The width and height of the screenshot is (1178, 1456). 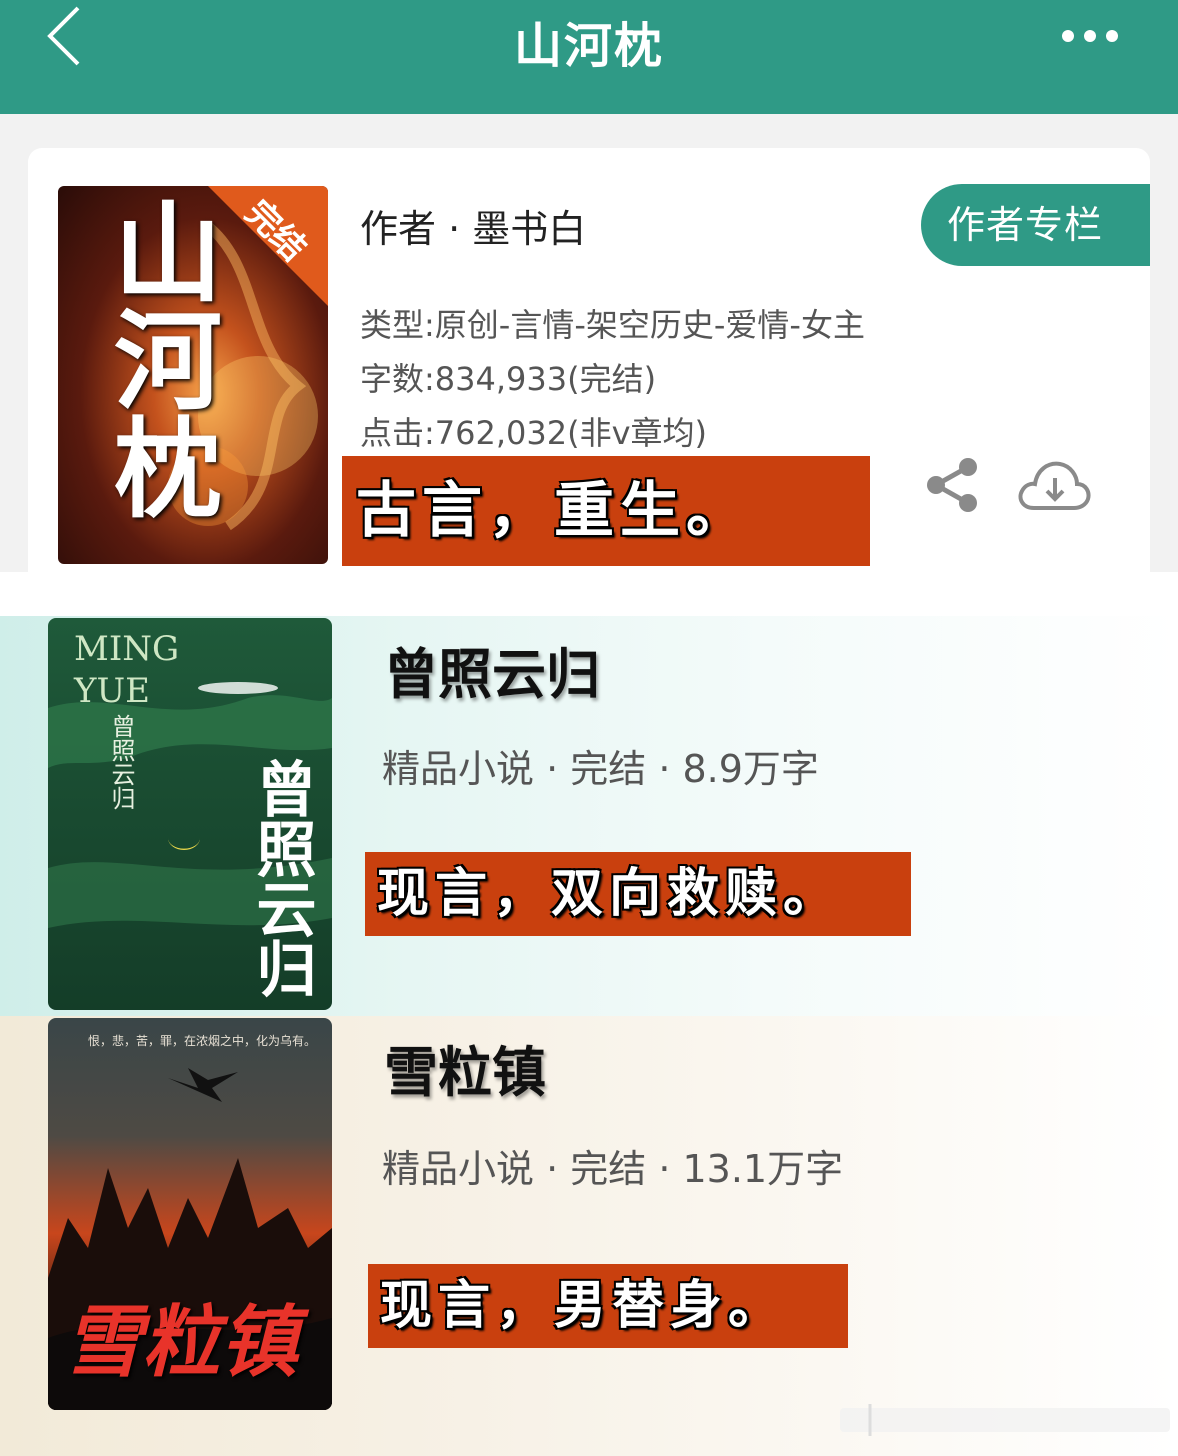 I want to click on book-meta: 精品小说 · 完结 · 13.1万字, so click(x=613, y=1169).